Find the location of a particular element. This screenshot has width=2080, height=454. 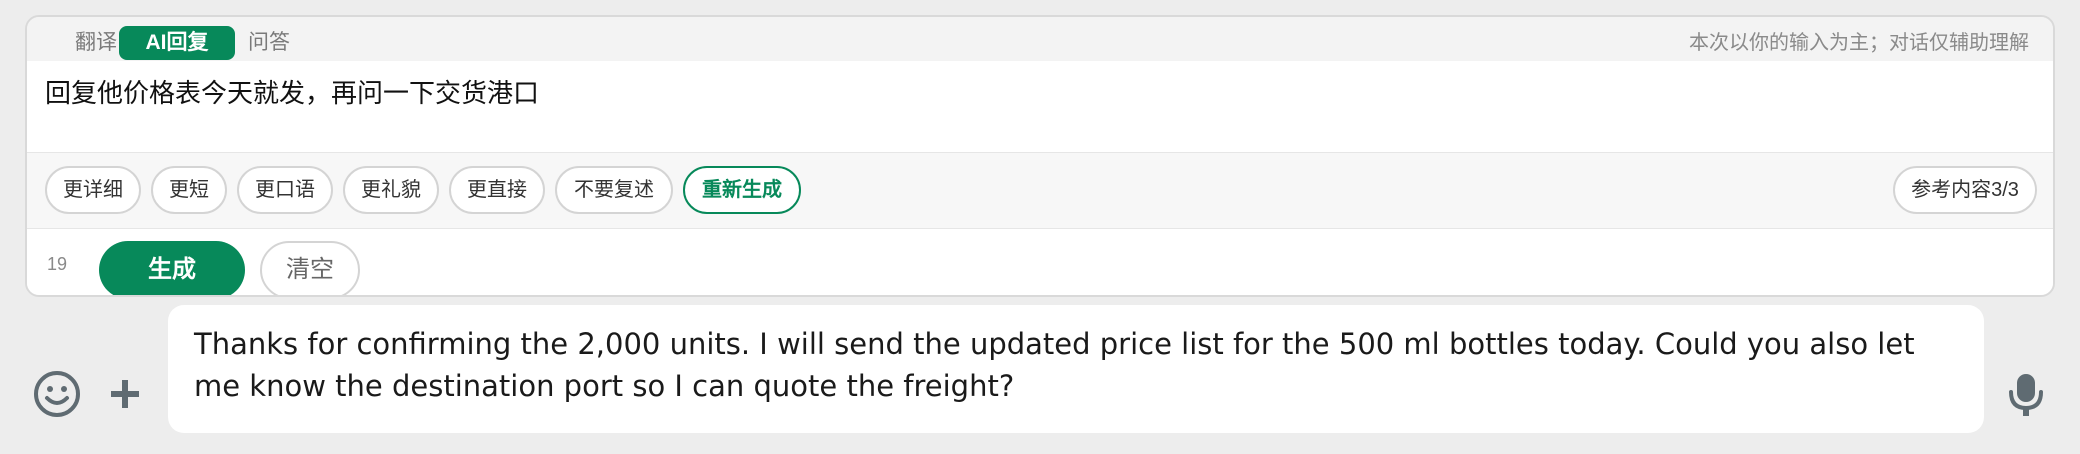

instruction-input: 回复他价格表今天就发，再问一下交货港口 is located at coordinates (292, 93).